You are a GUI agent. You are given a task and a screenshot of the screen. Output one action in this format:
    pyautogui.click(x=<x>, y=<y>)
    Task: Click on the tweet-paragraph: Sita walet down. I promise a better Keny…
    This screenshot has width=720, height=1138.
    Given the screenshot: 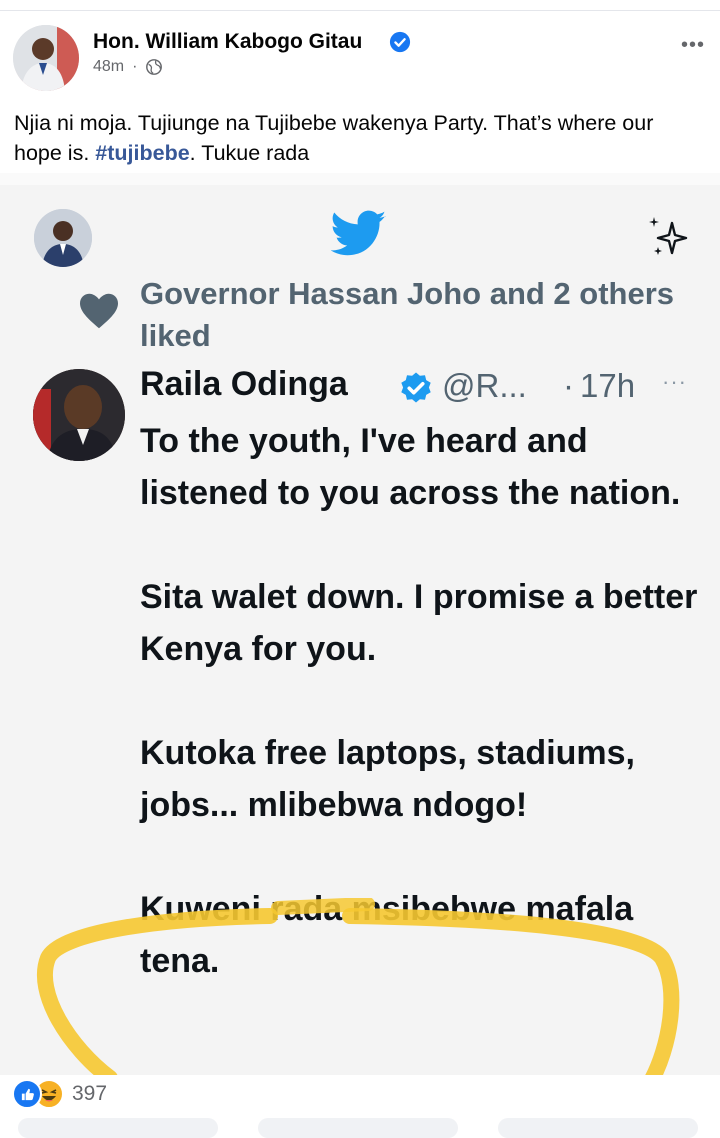 What is the action you would take?
    pyautogui.click(x=419, y=623)
    